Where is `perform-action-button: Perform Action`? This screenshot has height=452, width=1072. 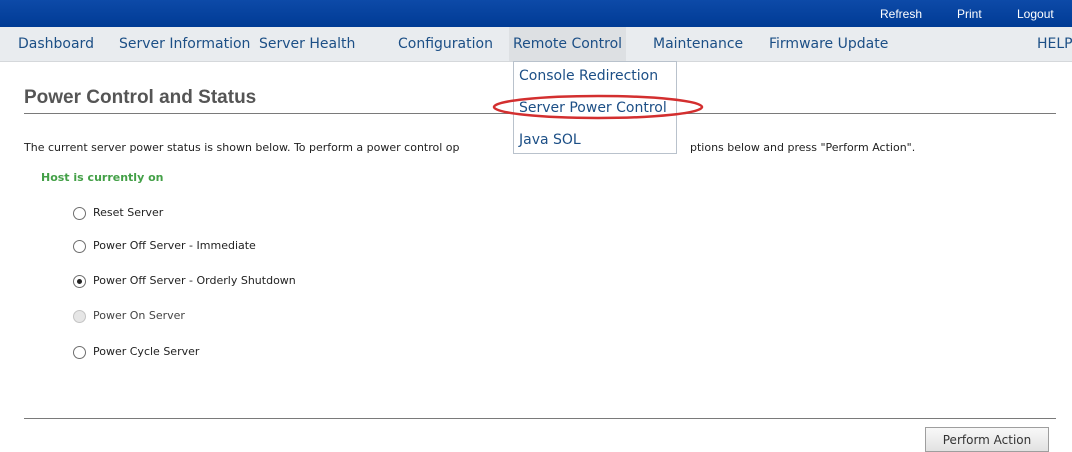 perform-action-button: Perform Action is located at coordinates (987, 439).